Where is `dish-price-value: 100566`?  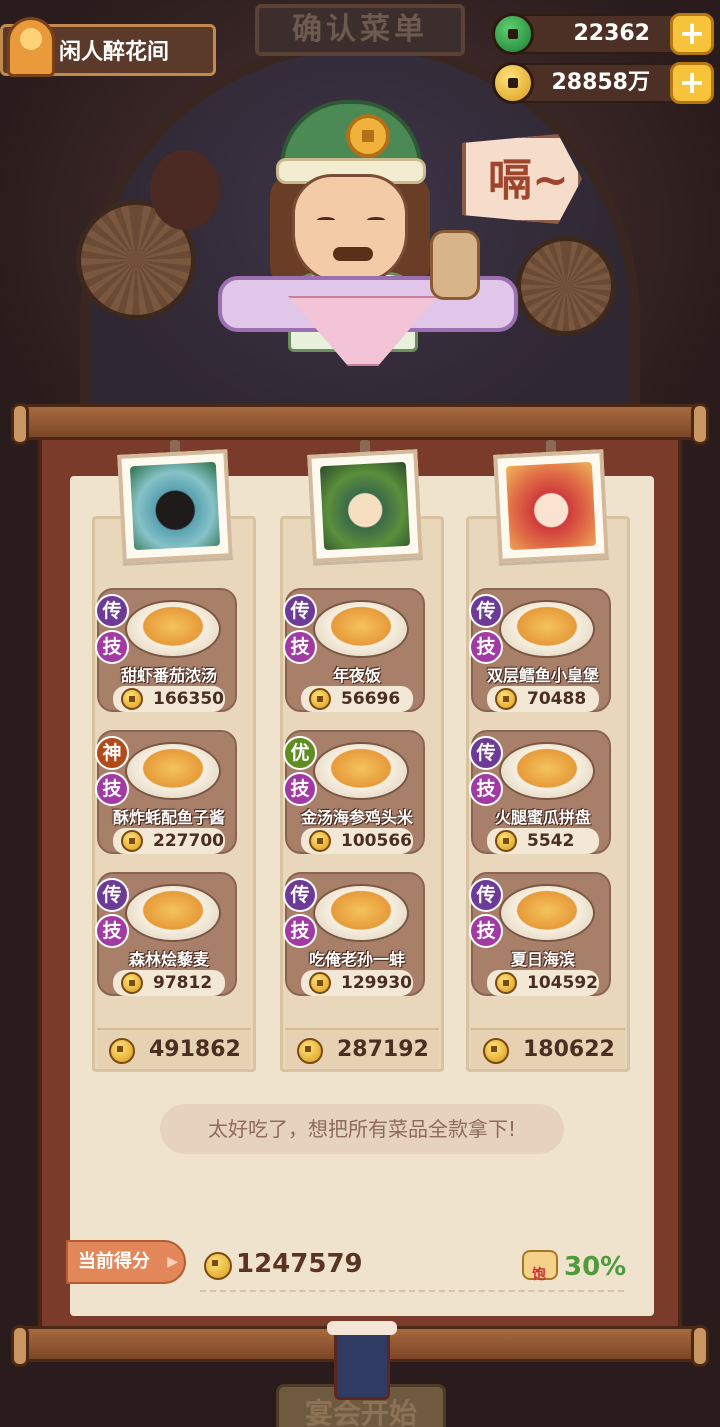 dish-price-value: 100566 is located at coordinates (376, 841).